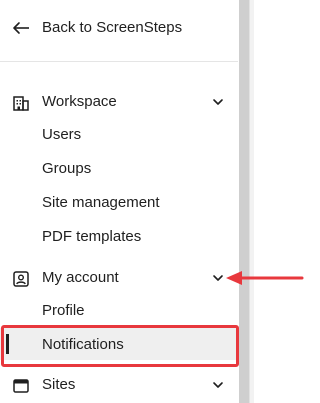  Describe the element at coordinates (80, 277) in the screenshot. I see `my-account-label: My account` at that location.